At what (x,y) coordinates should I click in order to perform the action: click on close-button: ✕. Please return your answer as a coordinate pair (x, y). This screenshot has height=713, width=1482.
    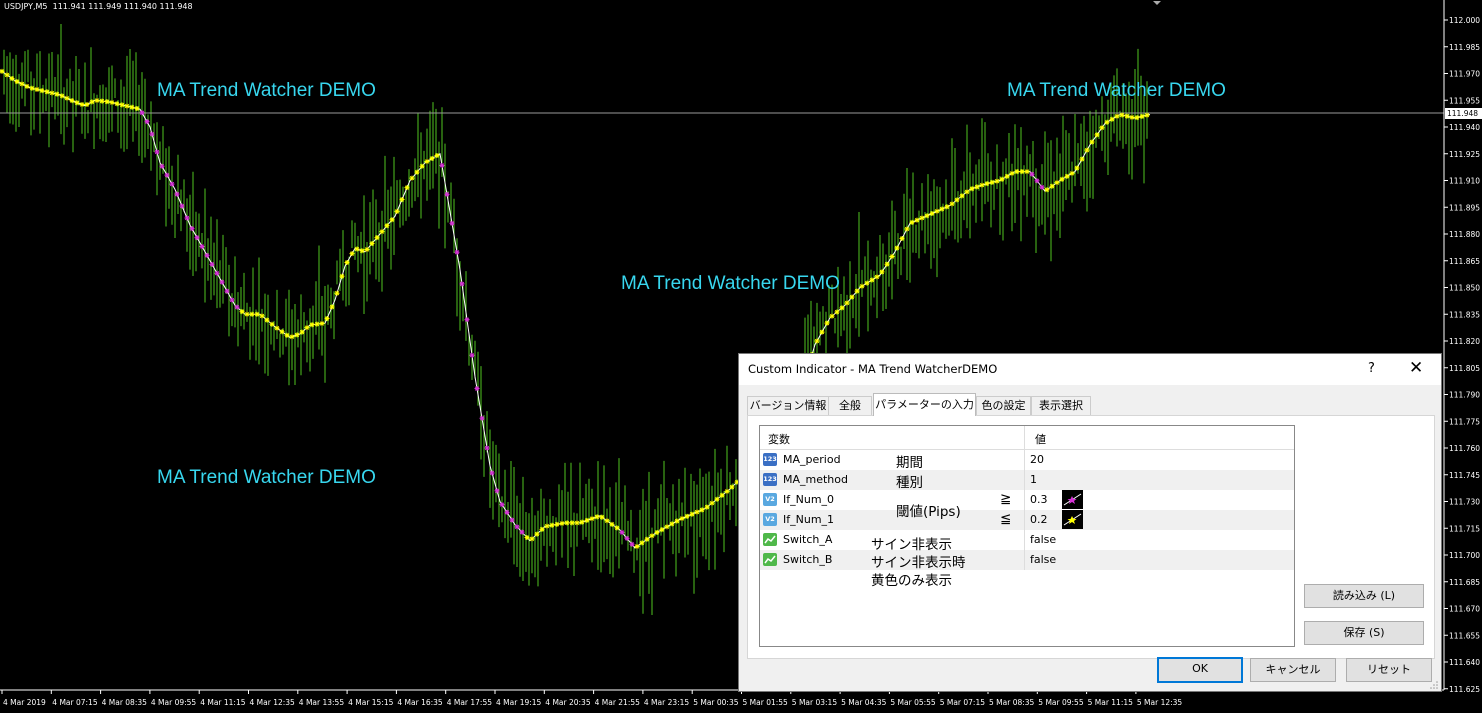
    Looking at the image, I should click on (1416, 368).